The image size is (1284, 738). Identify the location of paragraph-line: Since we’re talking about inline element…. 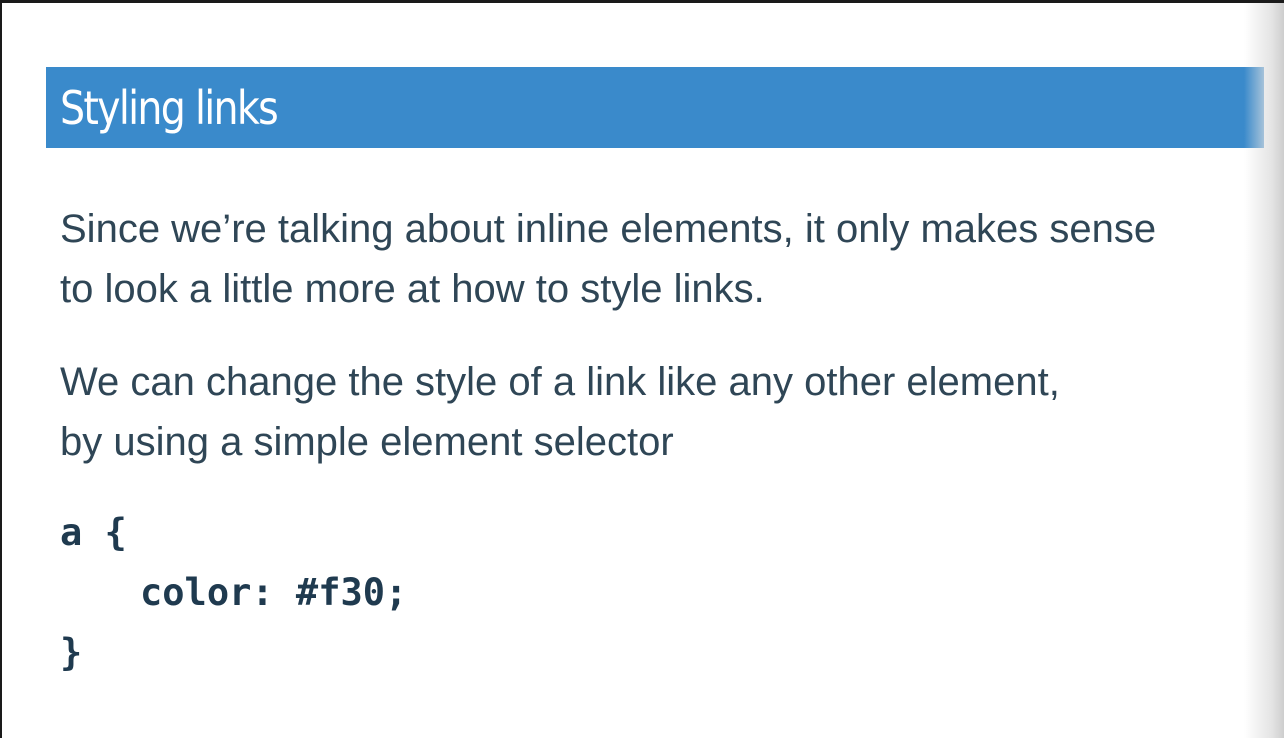
(608, 229).